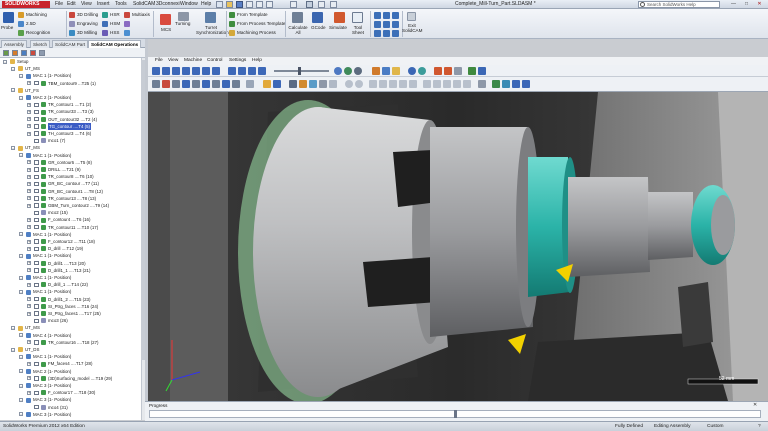 The height and width of the screenshot is (431, 768). I want to click on tab-solidcam-part: SolidCAM Part, so click(70, 44).